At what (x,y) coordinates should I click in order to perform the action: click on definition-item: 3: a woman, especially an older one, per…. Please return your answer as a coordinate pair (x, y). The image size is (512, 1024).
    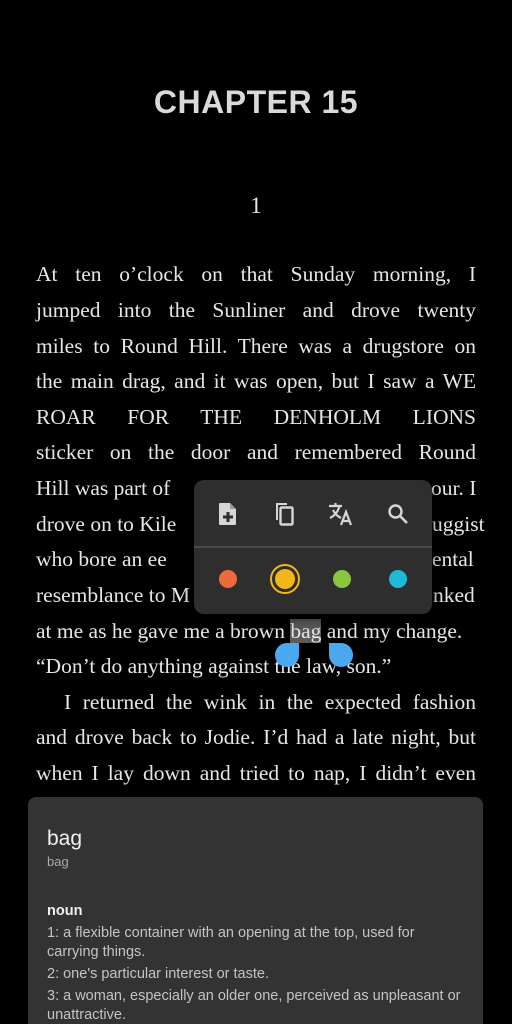
    Looking at the image, I should click on (254, 1005).